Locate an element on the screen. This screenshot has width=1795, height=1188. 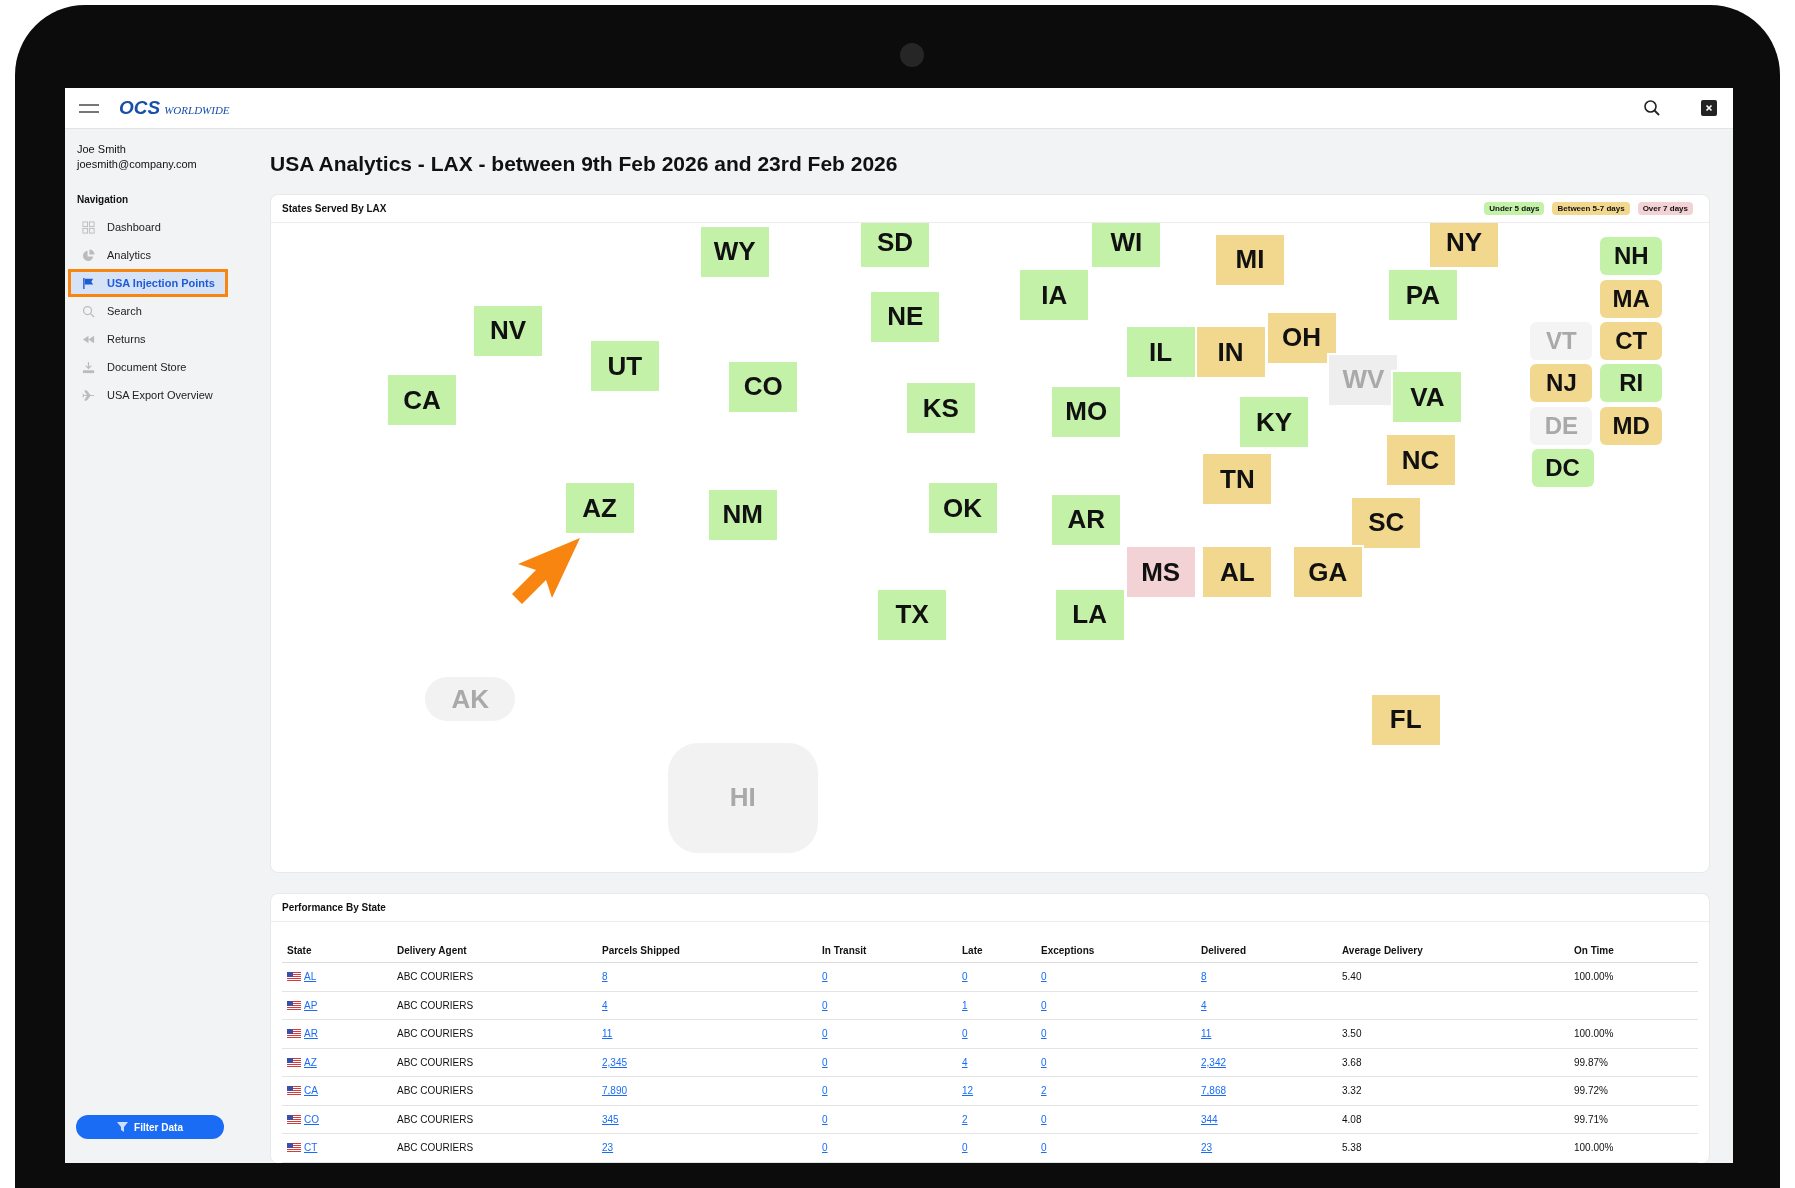
state-region: GA is located at coordinates (1327, 572).